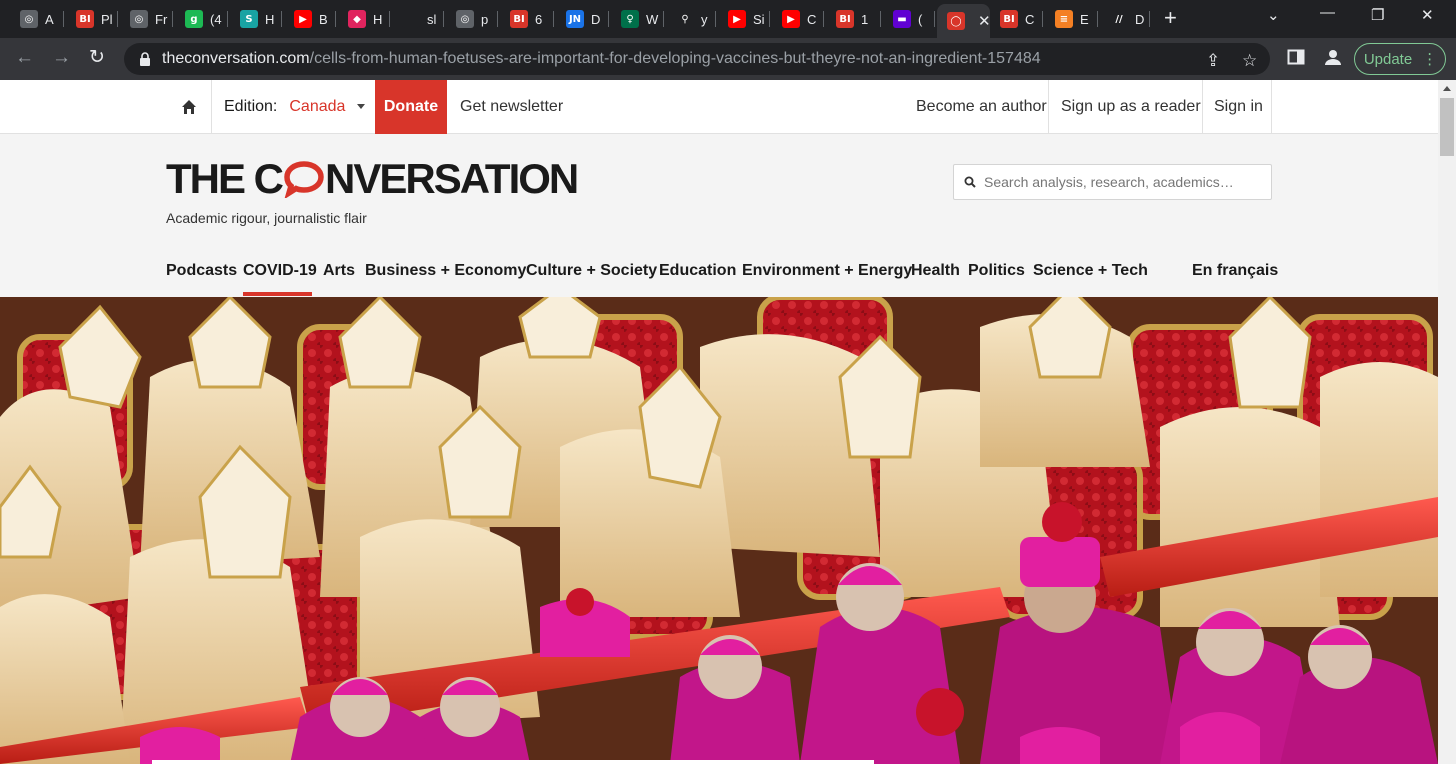 The width and height of the screenshot is (1456, 764). Describe the element at coordinates (432, 19) in the screenshot. I see `tab-title: sl` at that location.